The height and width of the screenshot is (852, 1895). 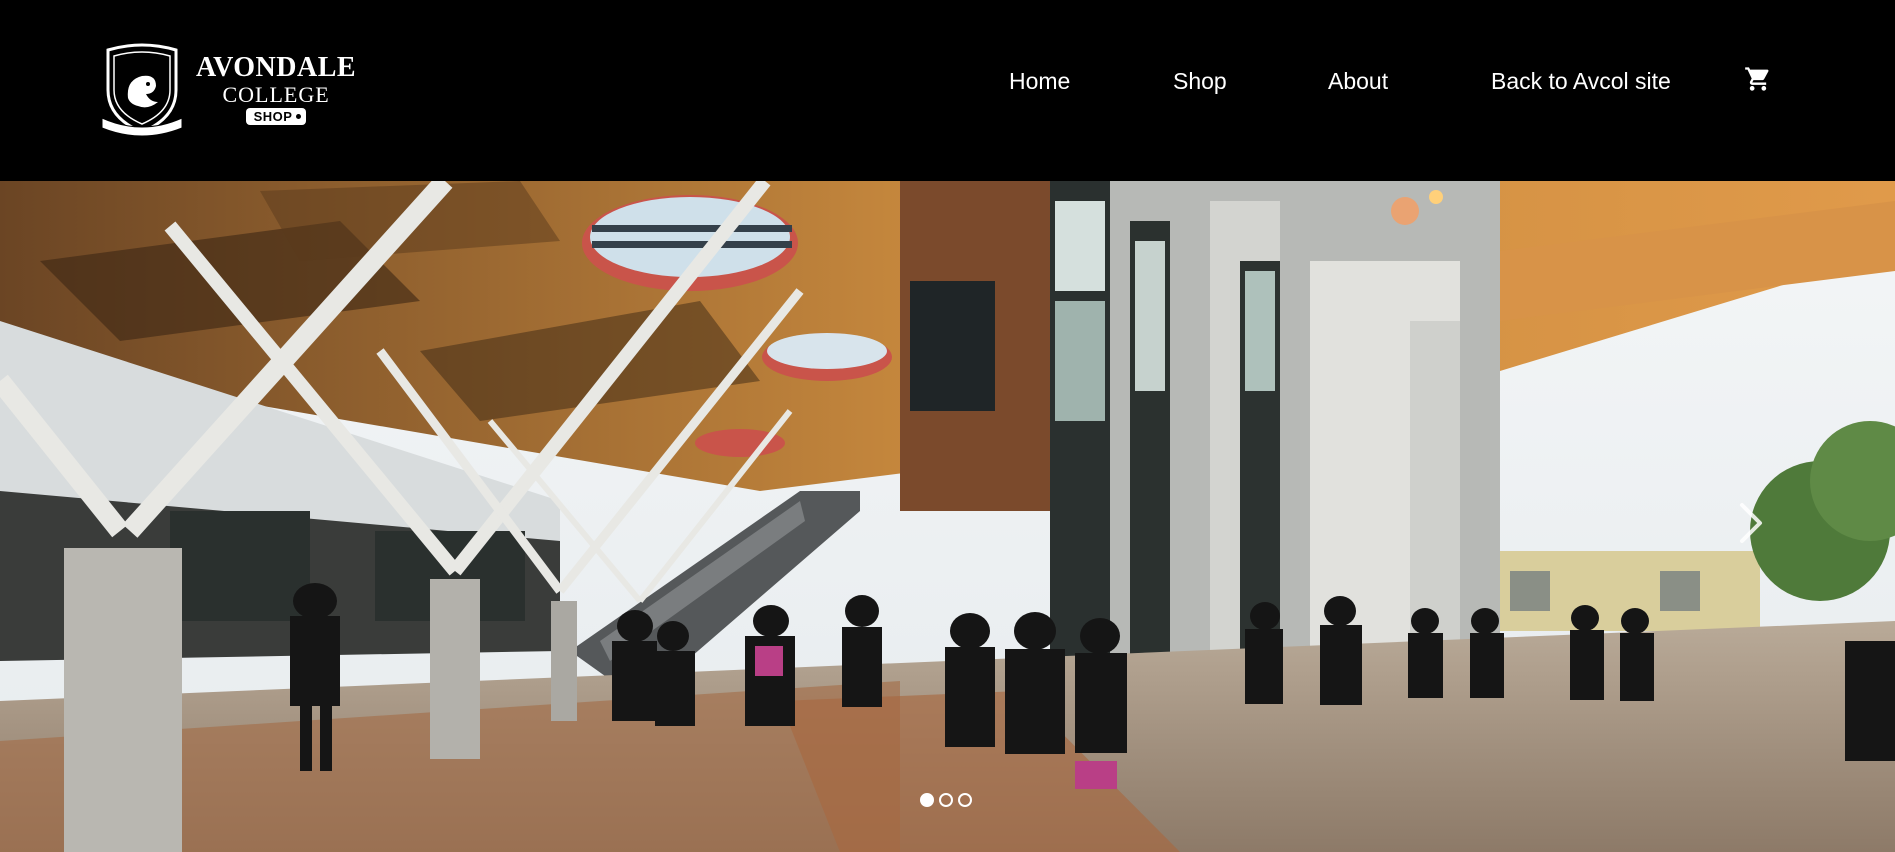 What do you see at coordinates (1358, 81) in the screenshot?
I see `nav-about-link: About` at bounding box center [1358, 81].